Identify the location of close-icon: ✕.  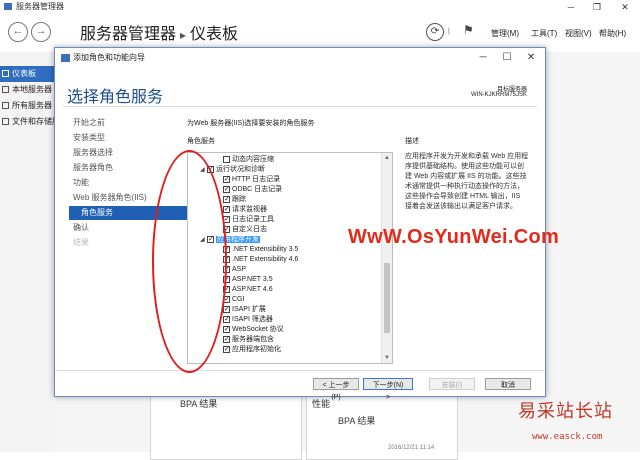
(625, 7).